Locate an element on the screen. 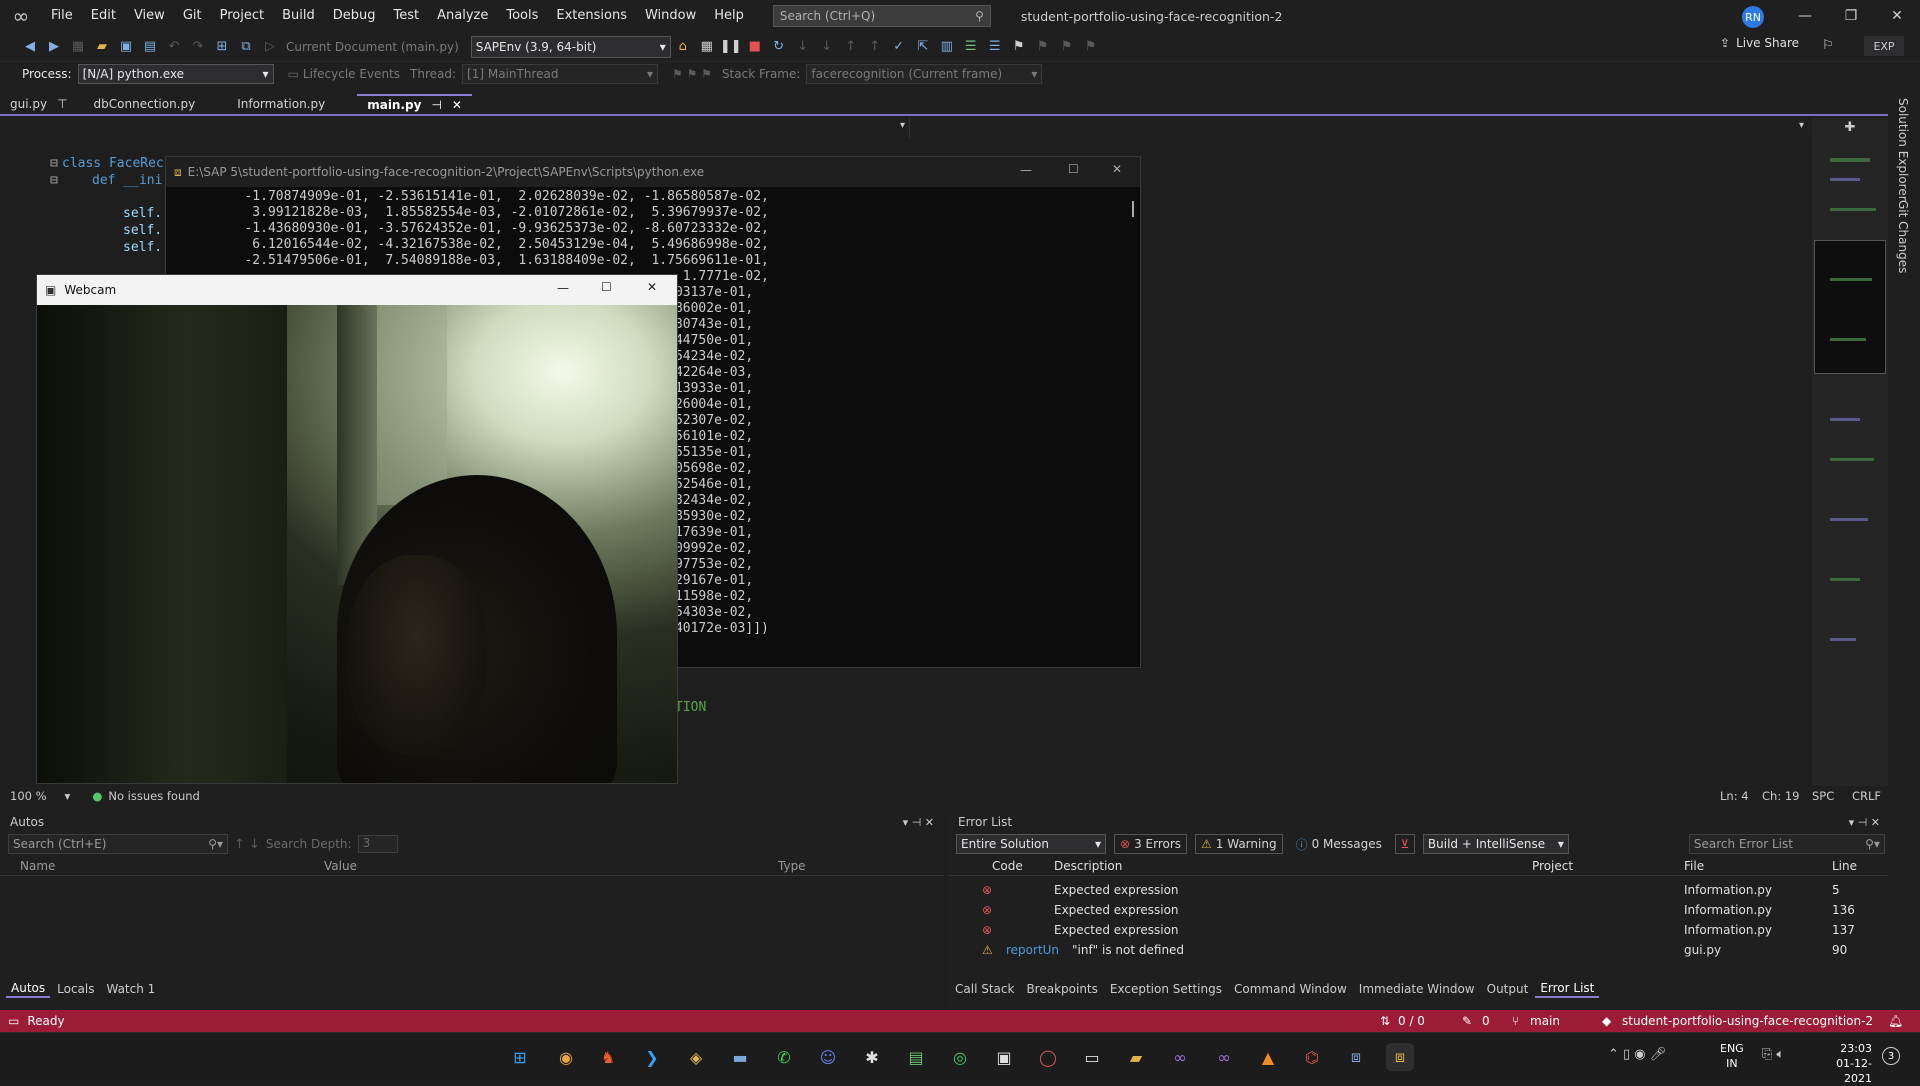  build-select: Build + IntelliSense ▾ is located at coordinates (1495, 844).